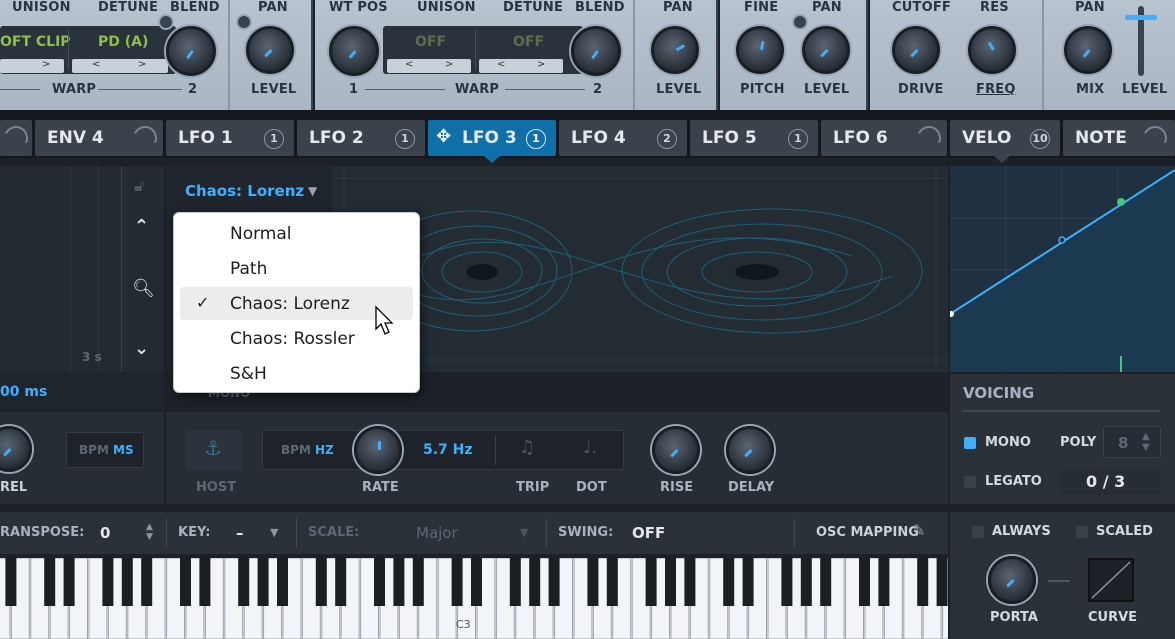 Image resolution: width=1175 pixels, height=639 pixels. I want to click on delay-knob, so click(750, 450).